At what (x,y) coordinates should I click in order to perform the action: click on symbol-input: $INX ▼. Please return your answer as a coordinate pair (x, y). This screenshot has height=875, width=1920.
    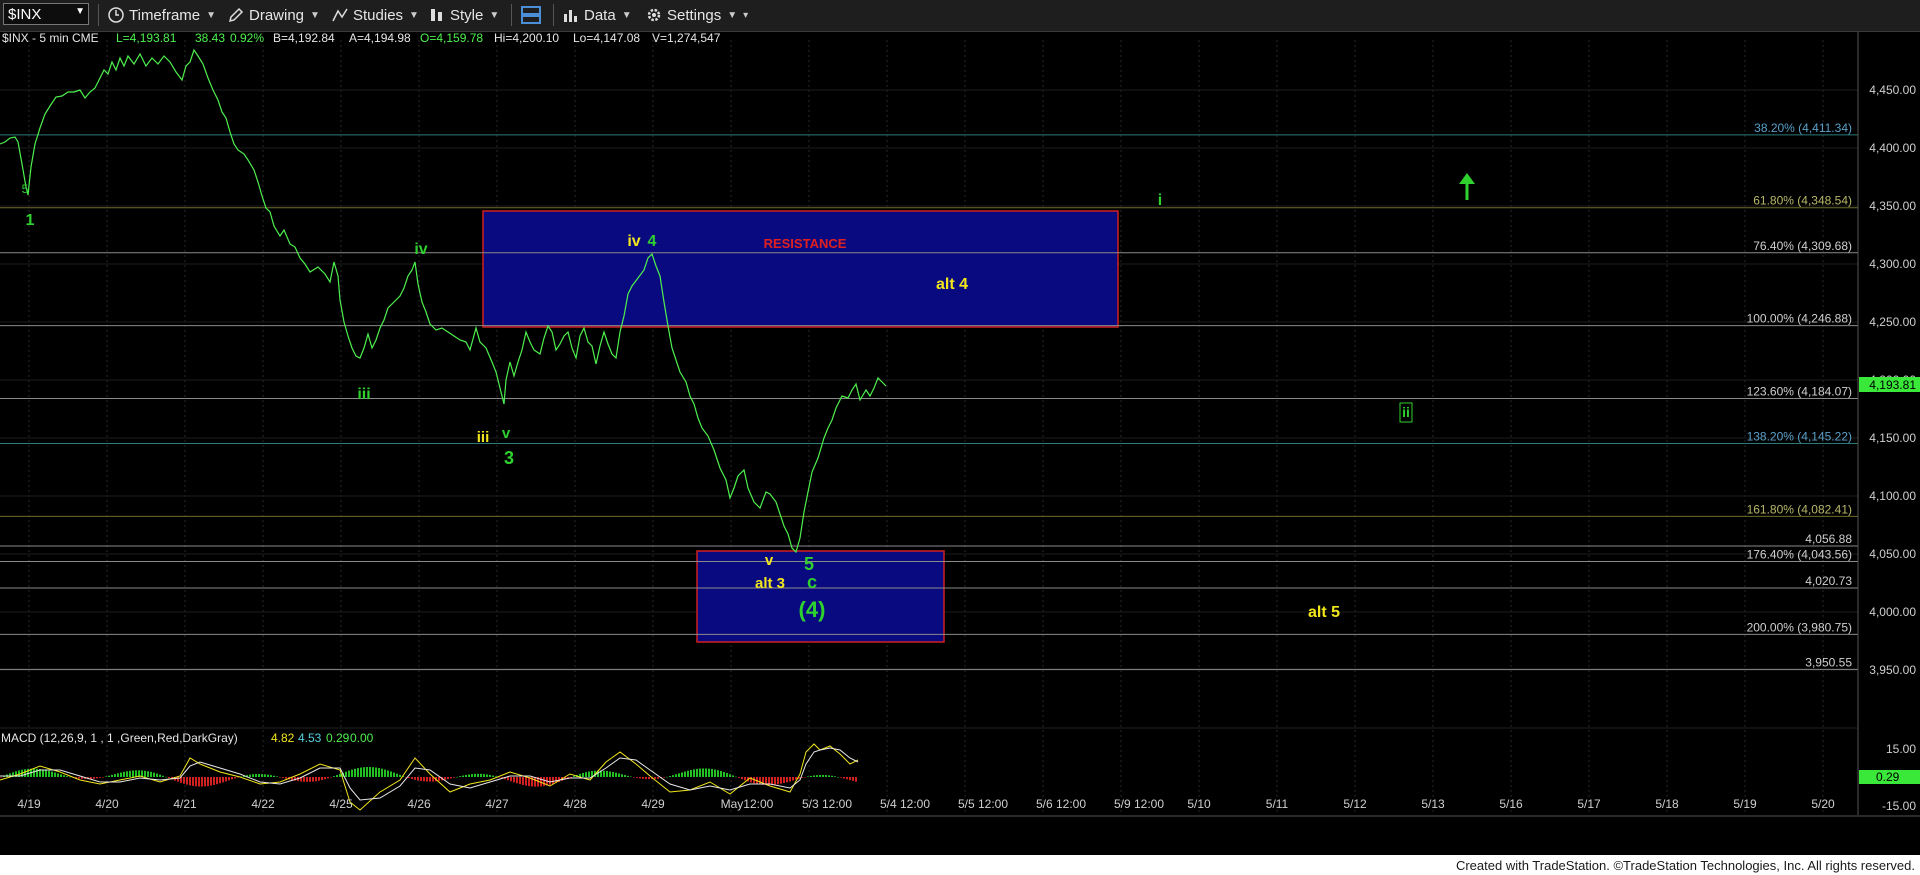
    Looking at the image, I should click on (46, 14).